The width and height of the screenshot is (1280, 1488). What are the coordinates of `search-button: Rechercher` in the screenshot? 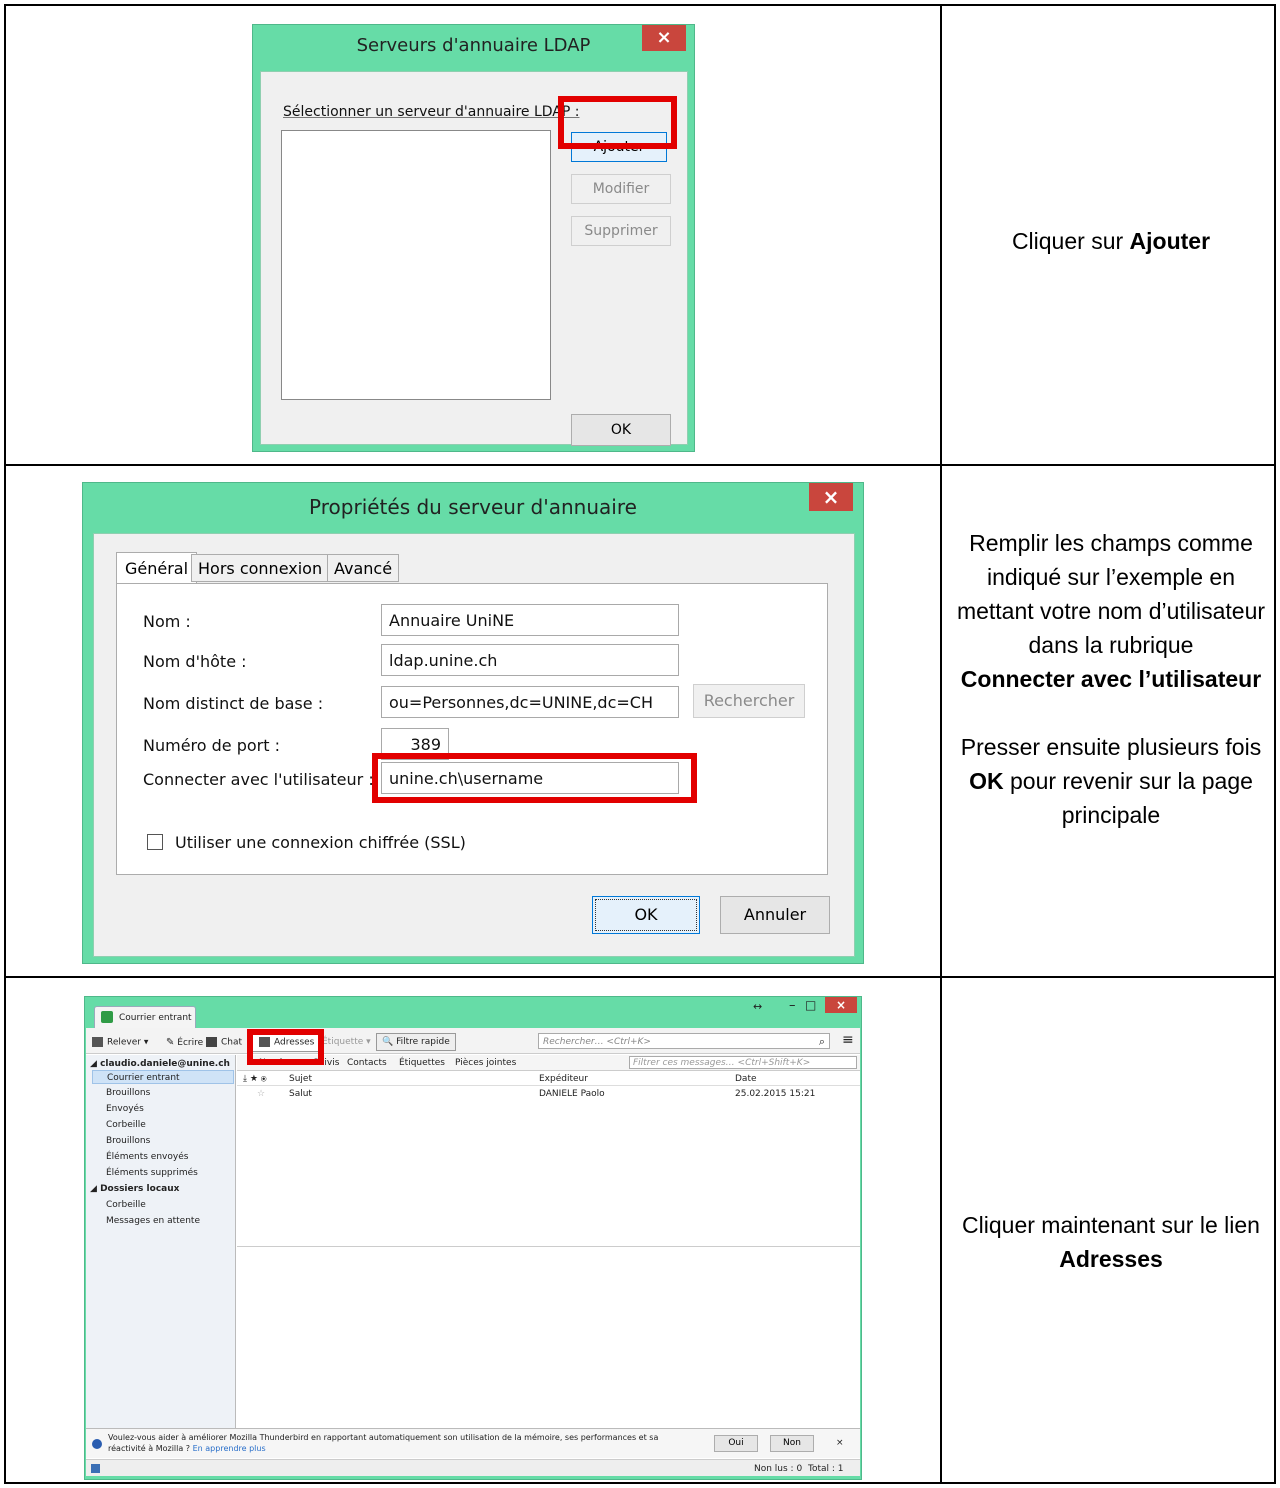 It's located at (749, 701).